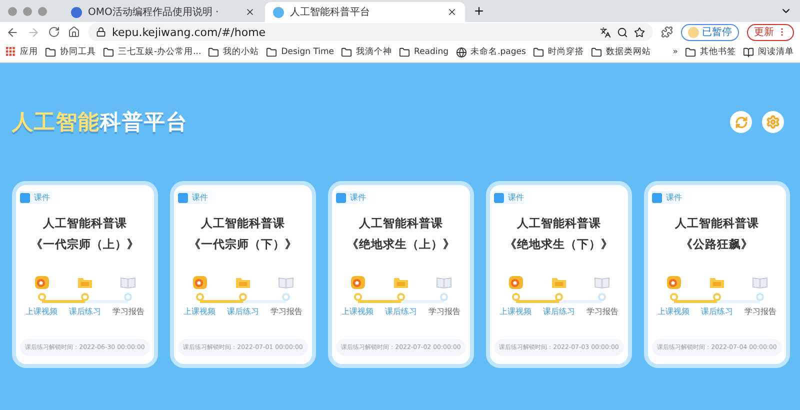 This screenshot has width=800, height=410. I want to click on course-subtitle: 《绝地求生（下）》, so click(559, 244).